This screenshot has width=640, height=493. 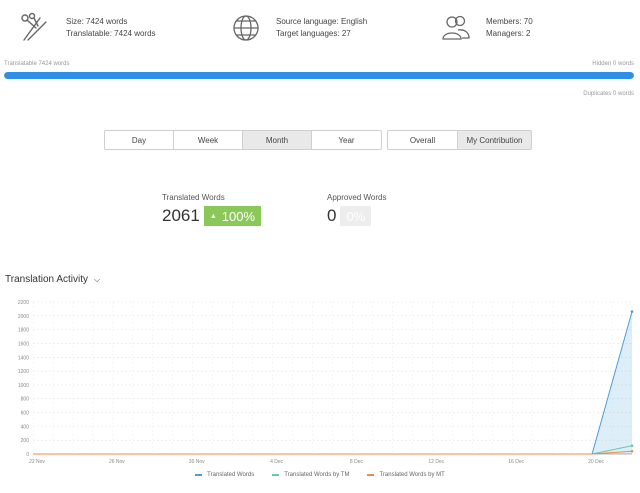 What do you see at coordinates (117, 462) in the screenshot?
I see `x-tick-label: 26 Nov` at bounding box center [117, 462].